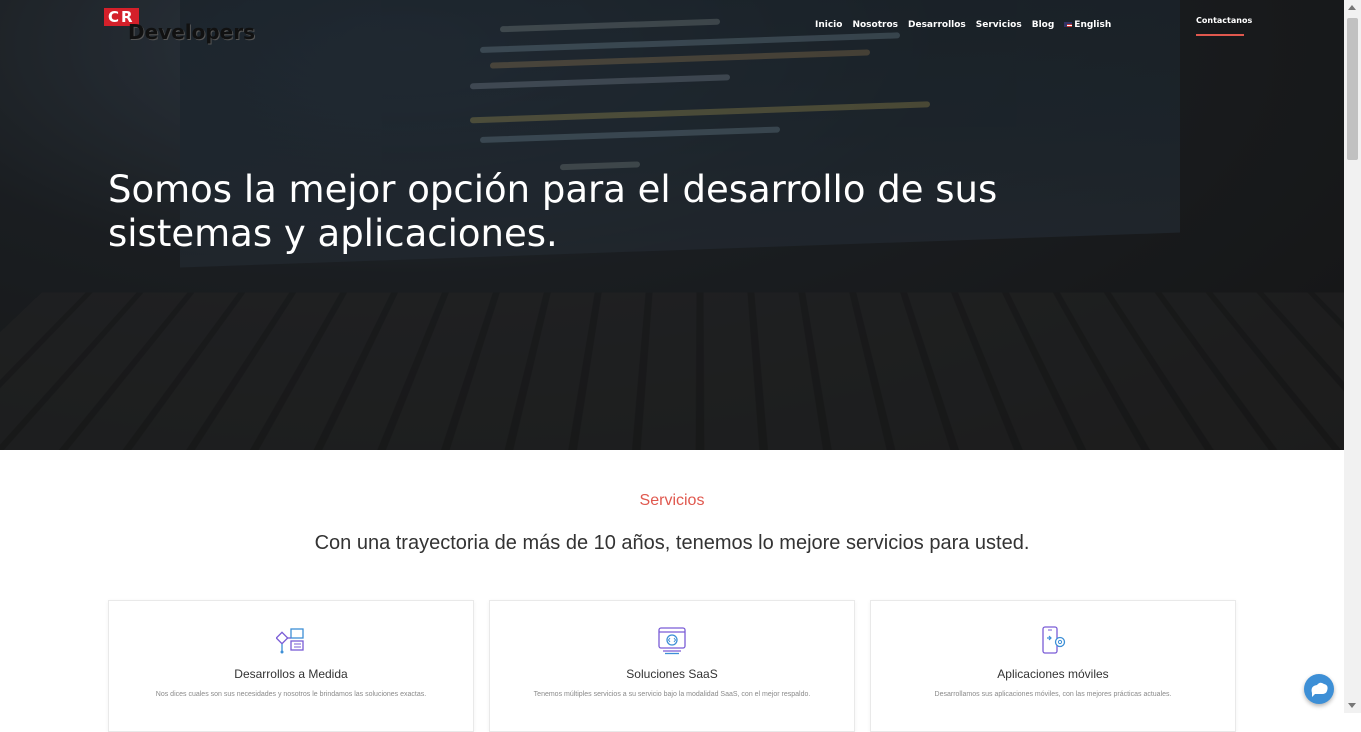  I want to click on nav-item-desarrollos: Desarrollos, so click(937, 25).